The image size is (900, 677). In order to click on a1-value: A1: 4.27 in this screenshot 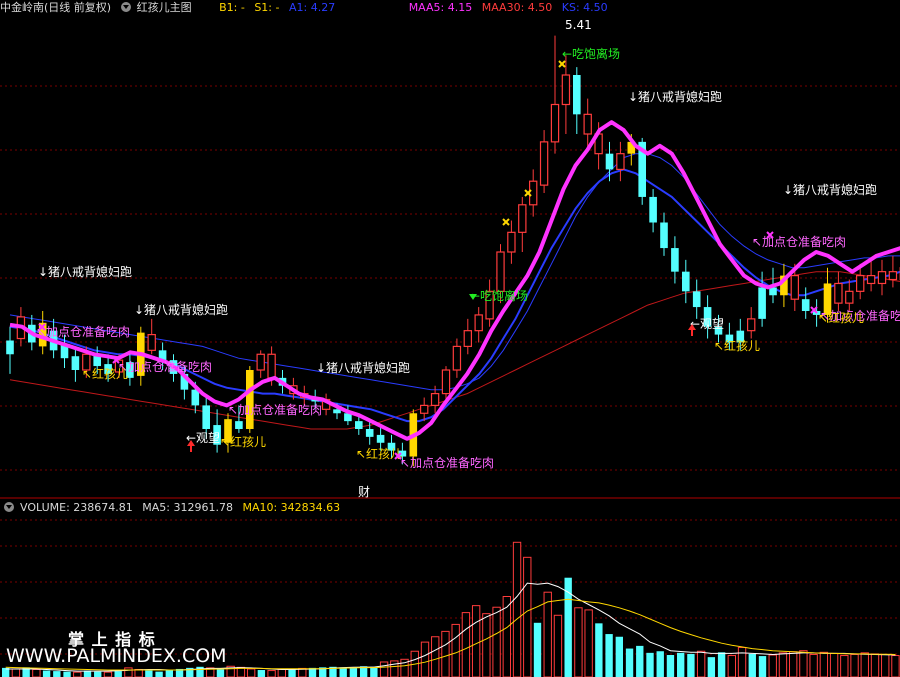, I will do `click(312, 7)`.